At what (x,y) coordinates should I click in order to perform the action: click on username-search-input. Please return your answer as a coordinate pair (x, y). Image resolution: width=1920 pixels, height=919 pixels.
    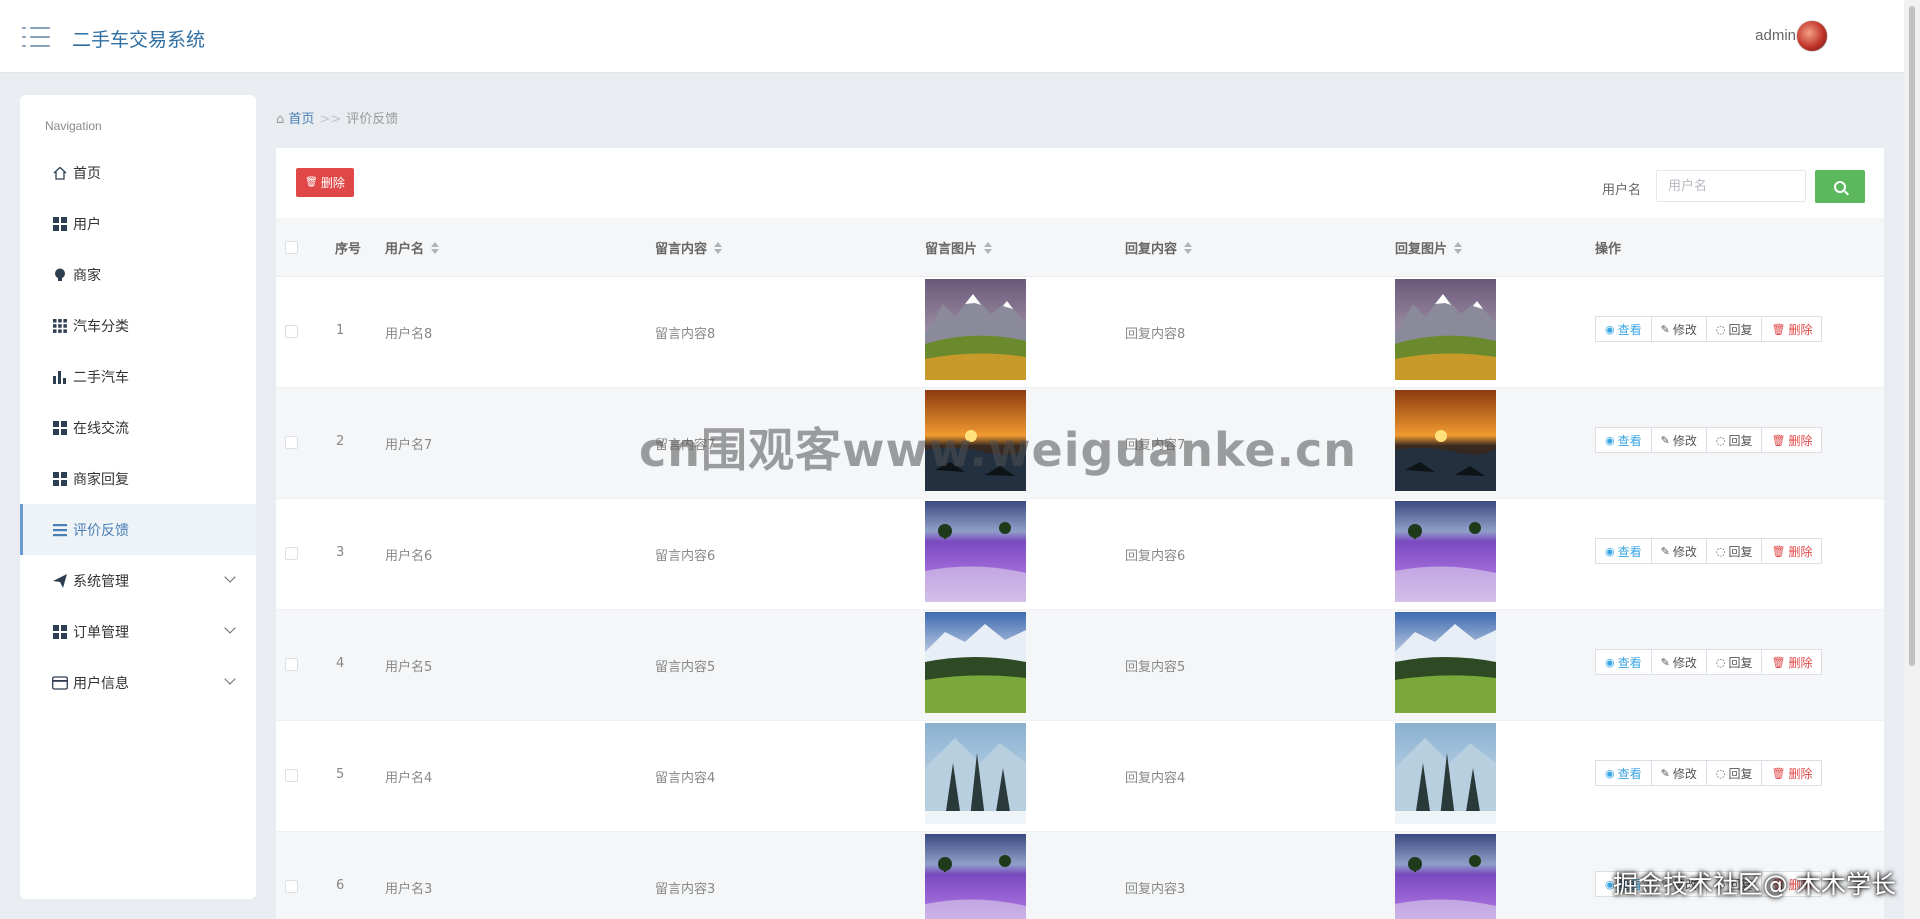
    Looking at the image, I should click on (1731, 186).